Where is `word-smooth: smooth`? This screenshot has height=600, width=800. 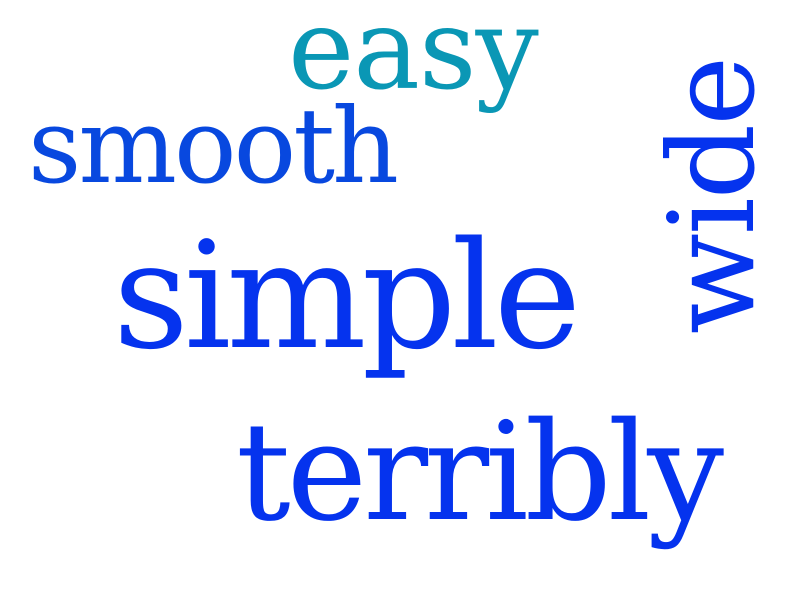
word-smooth: smooth is located at coordinates (213, 146).